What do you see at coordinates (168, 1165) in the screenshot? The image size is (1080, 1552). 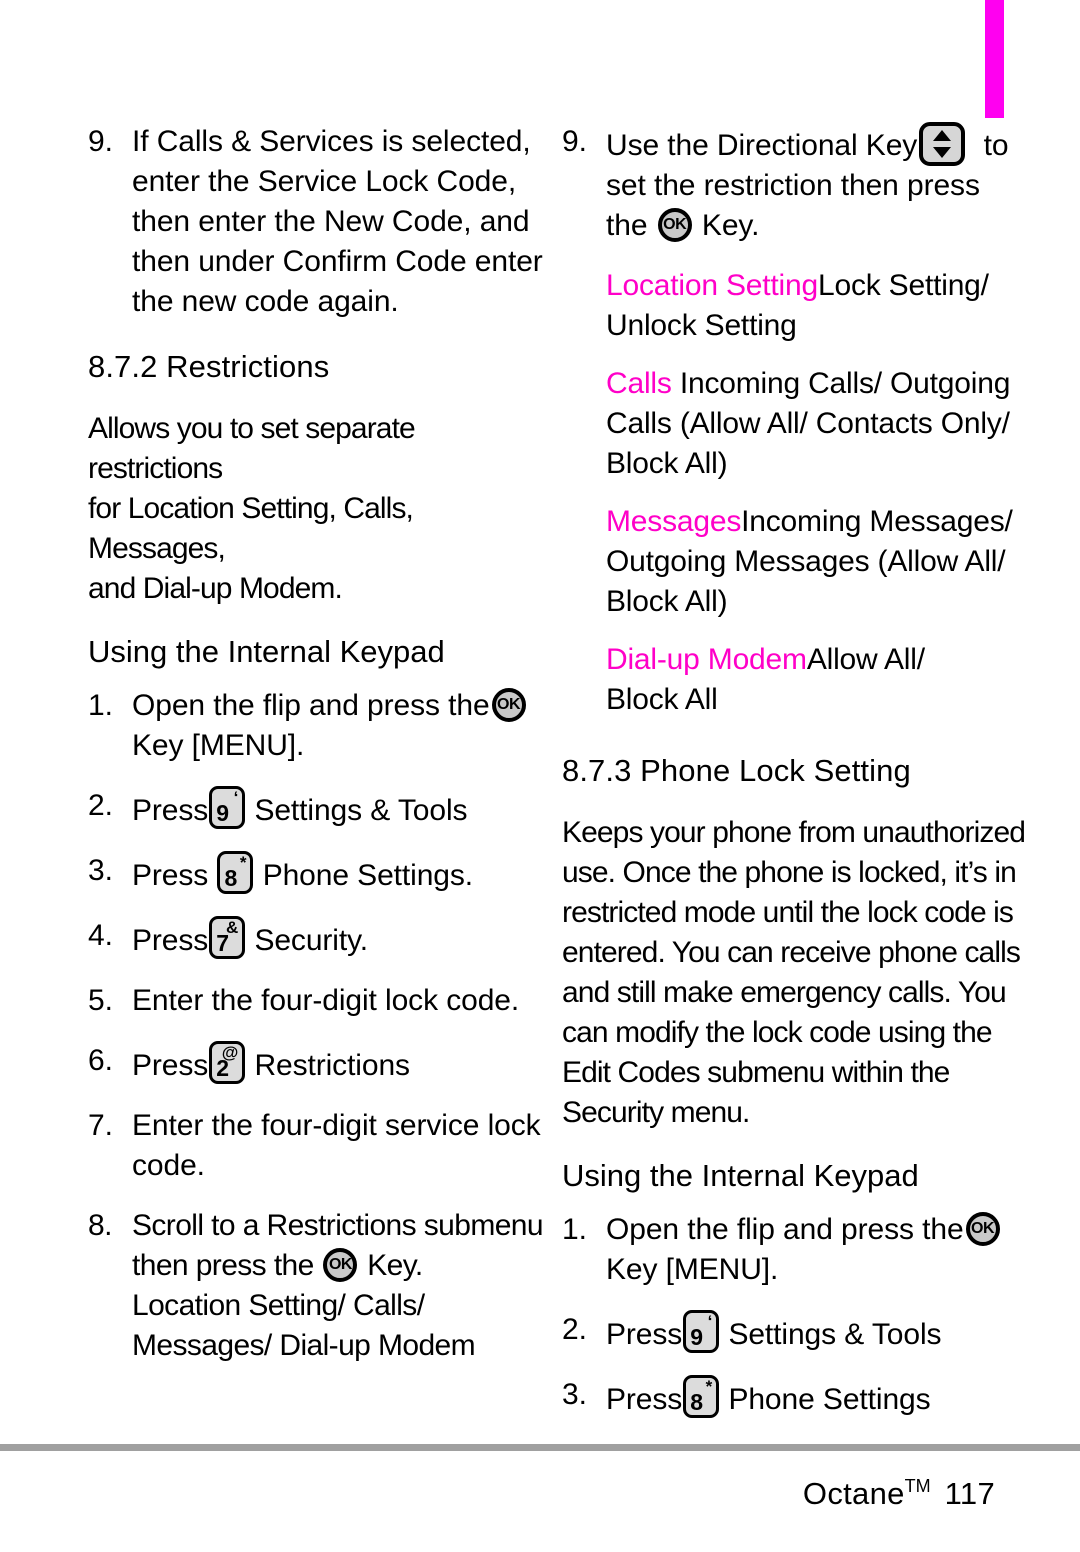 I see `step-text-line2: code.` at bounding box center [168, 1165].